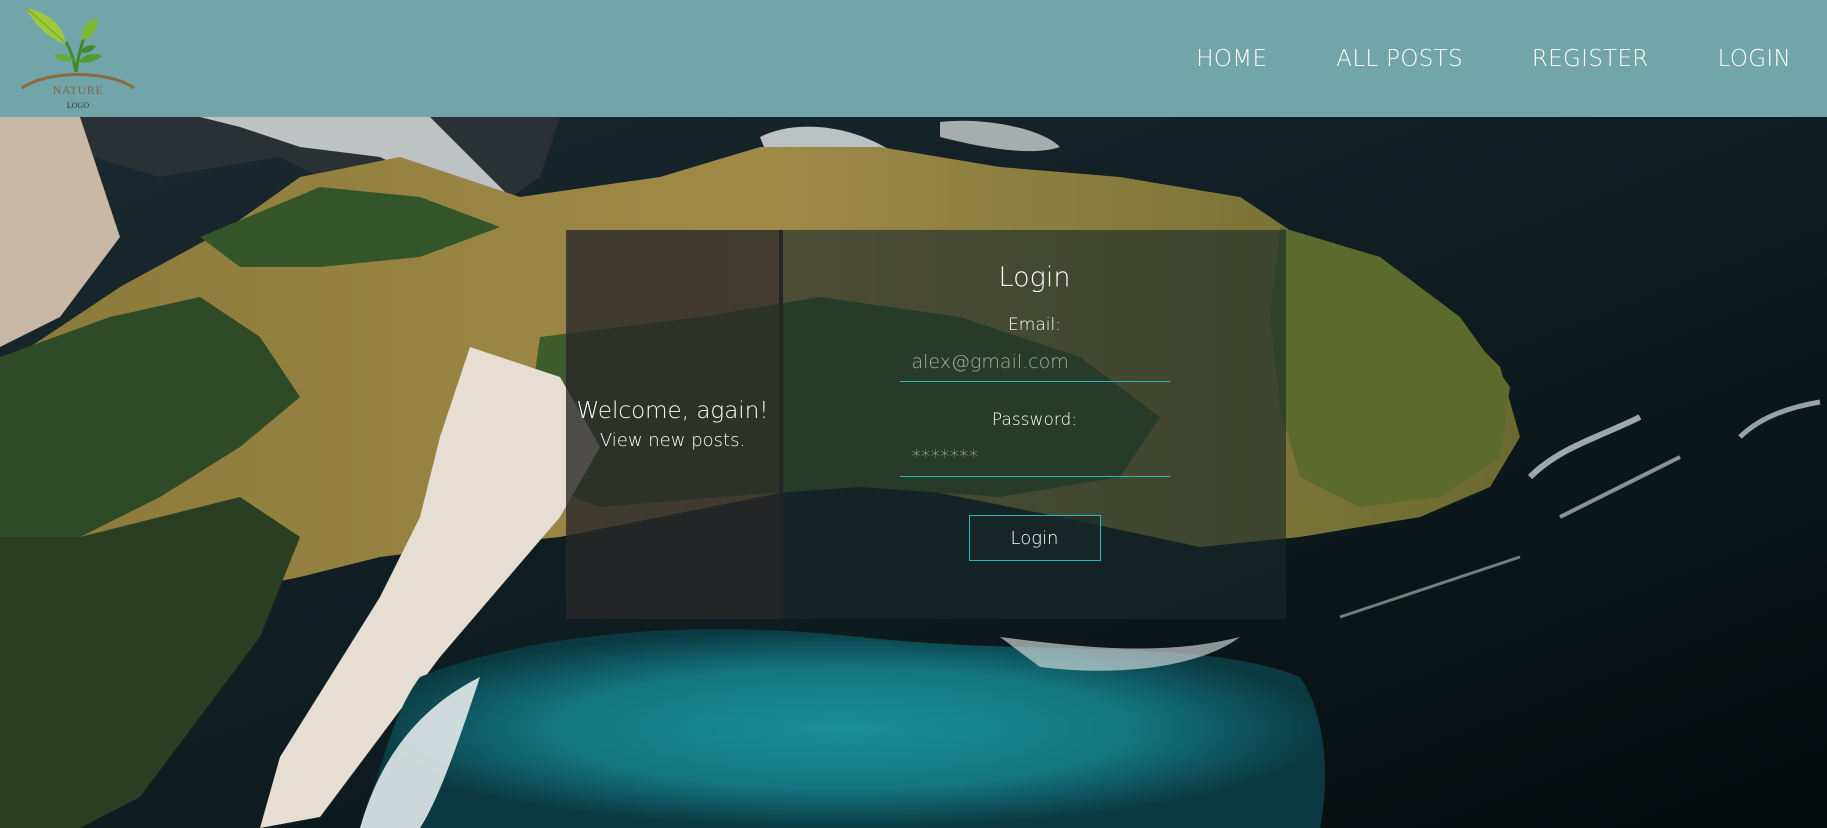 The image size is (1827, 828). I want to click on welcome-panel: Welcome, again! View new posts., so click(674, 424).